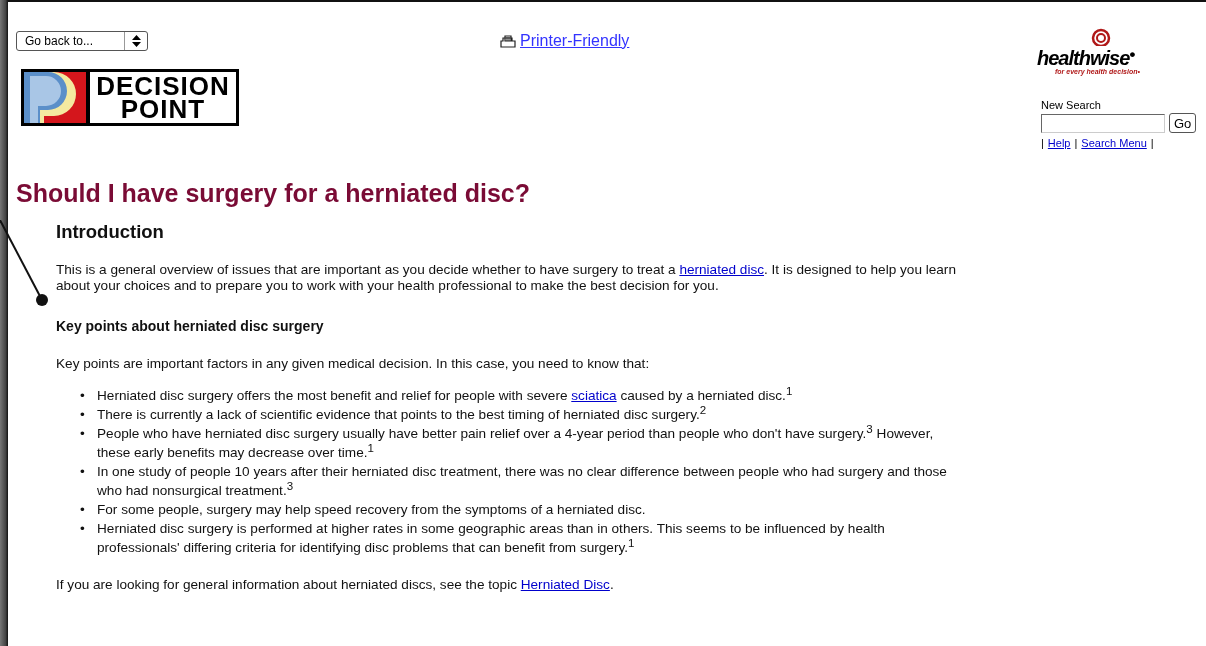 The height and width of the screenshot is (646, 1206). What do you see at coordinates (1071, 105) in the screenshot?
I see `search-label: New Search` at bounding box center [1071, 105].